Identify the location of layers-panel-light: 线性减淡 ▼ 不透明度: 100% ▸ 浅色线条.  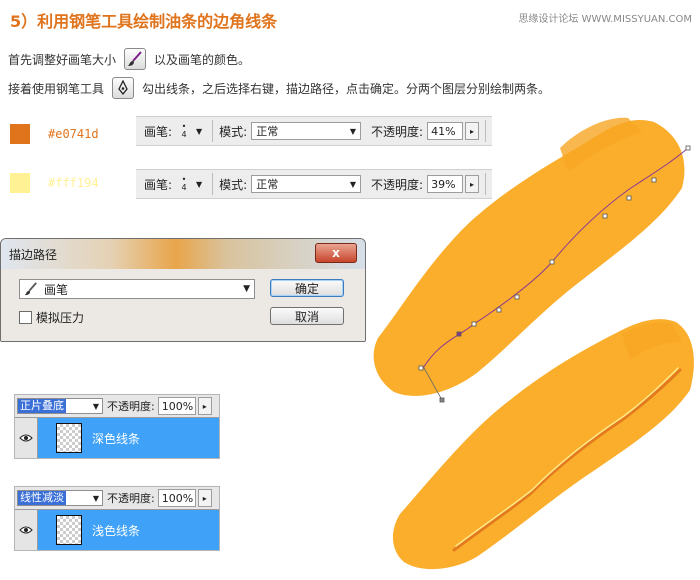
(117, 518).